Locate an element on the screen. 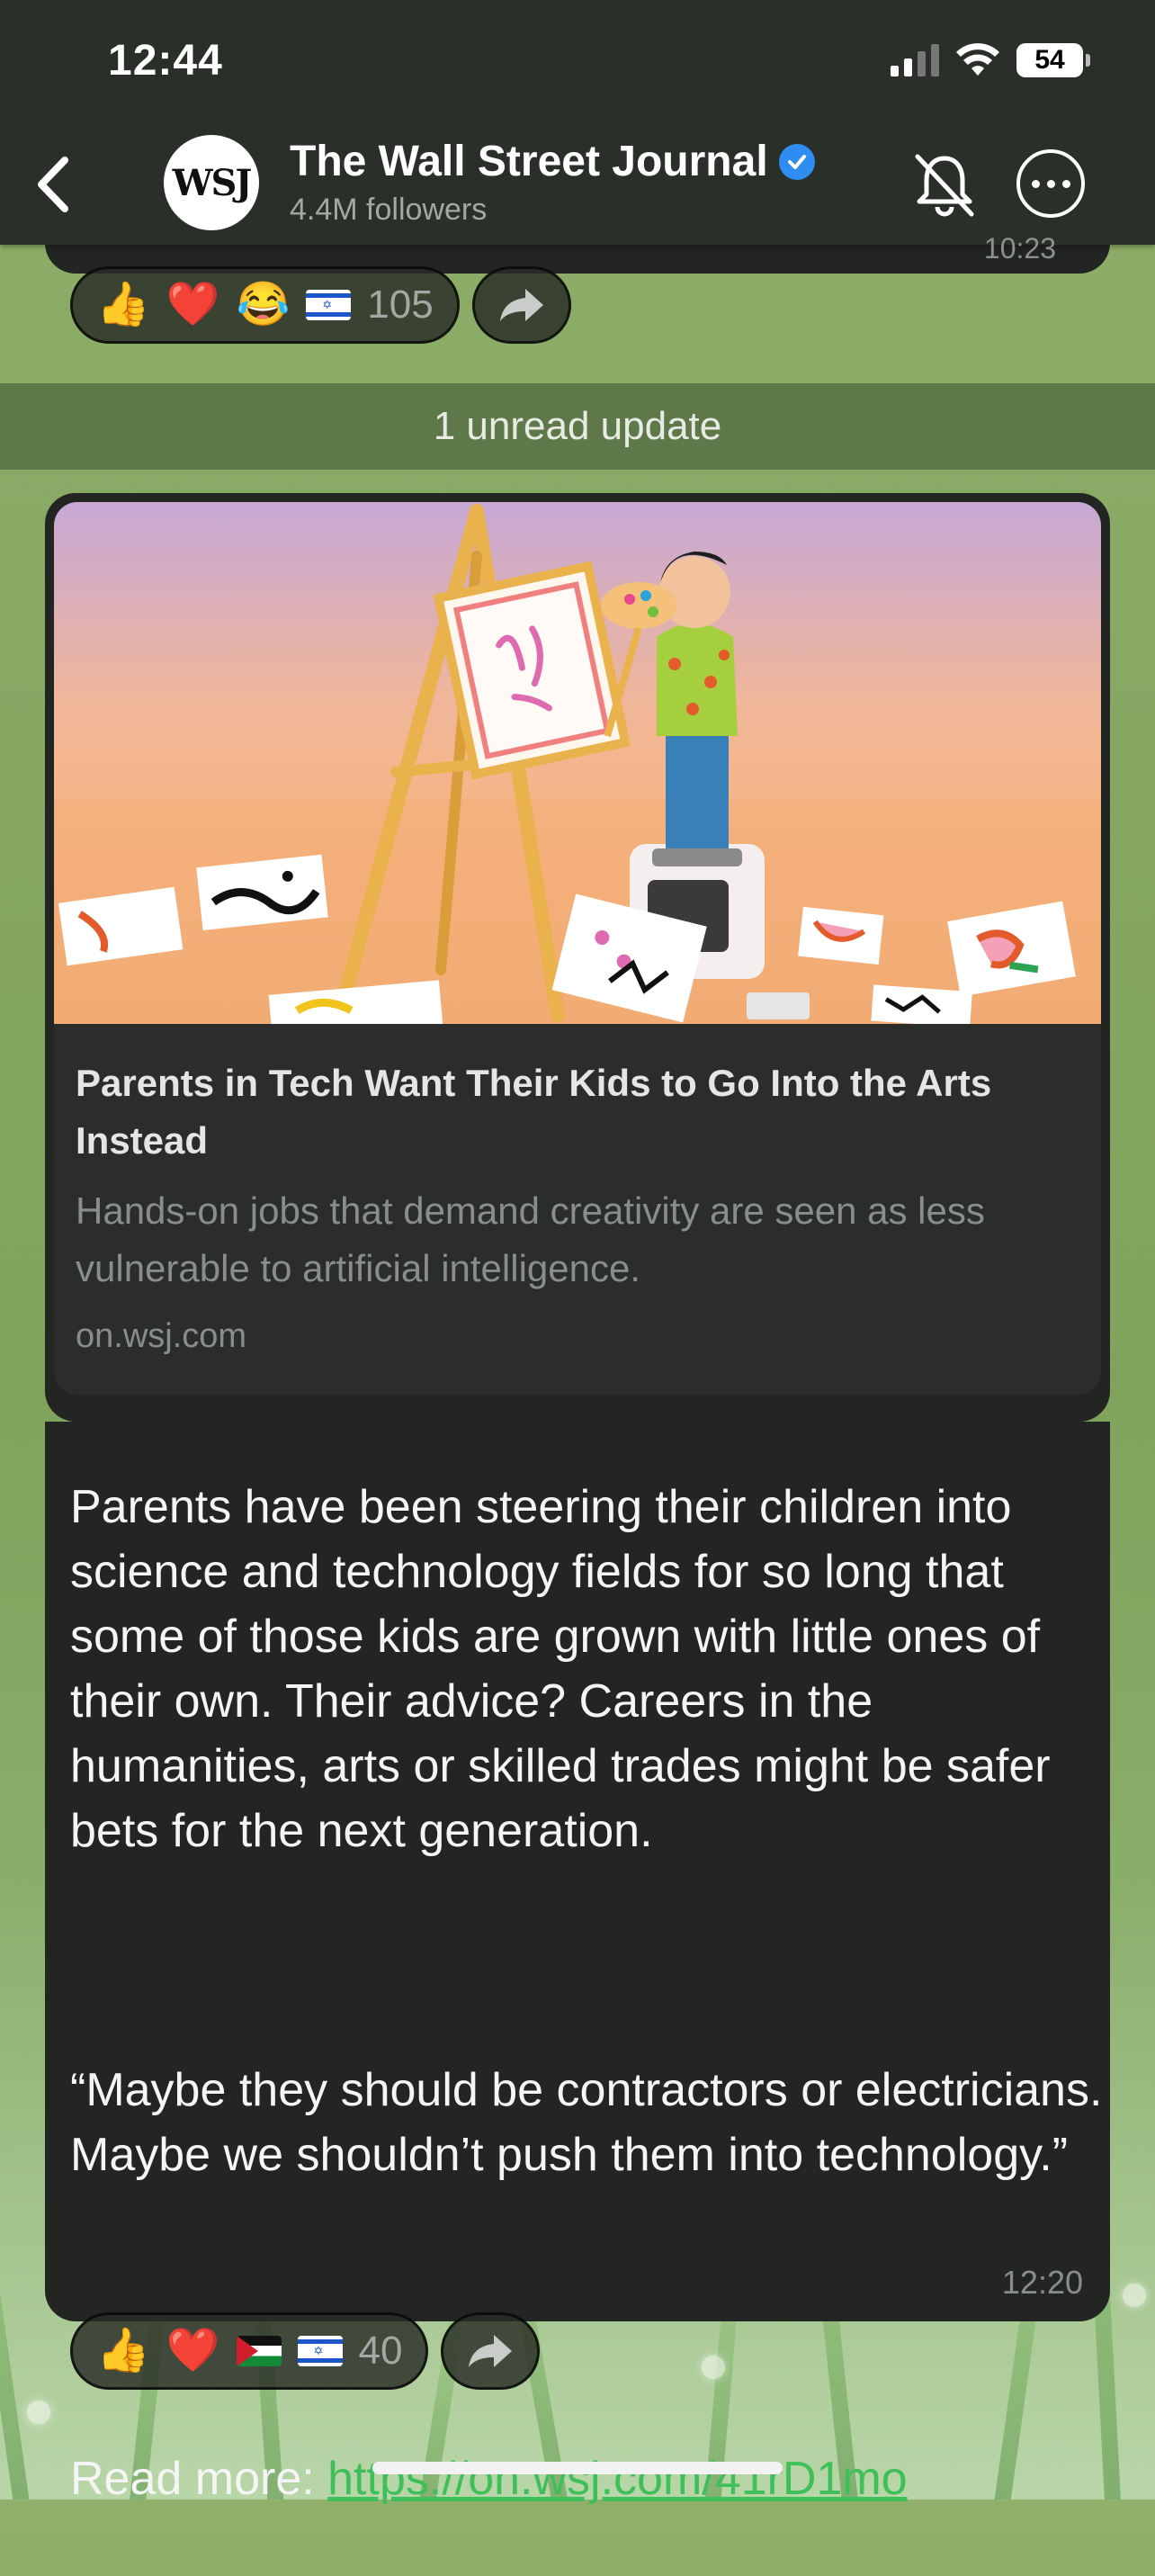 The image size is (1155, 2576). channel-title: The Wall Street Journal is located at coordinates (529, 162).